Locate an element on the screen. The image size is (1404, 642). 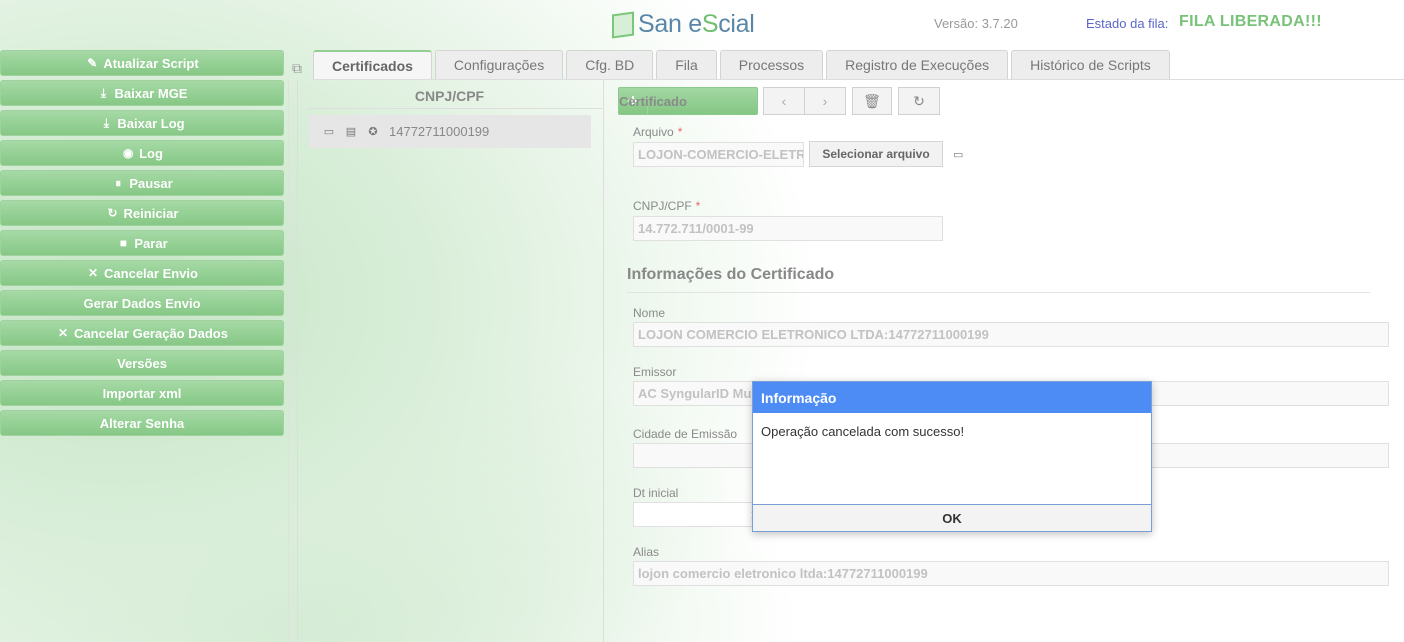
tab-5: Registro de Execuções is located at coordinates (917, 64).